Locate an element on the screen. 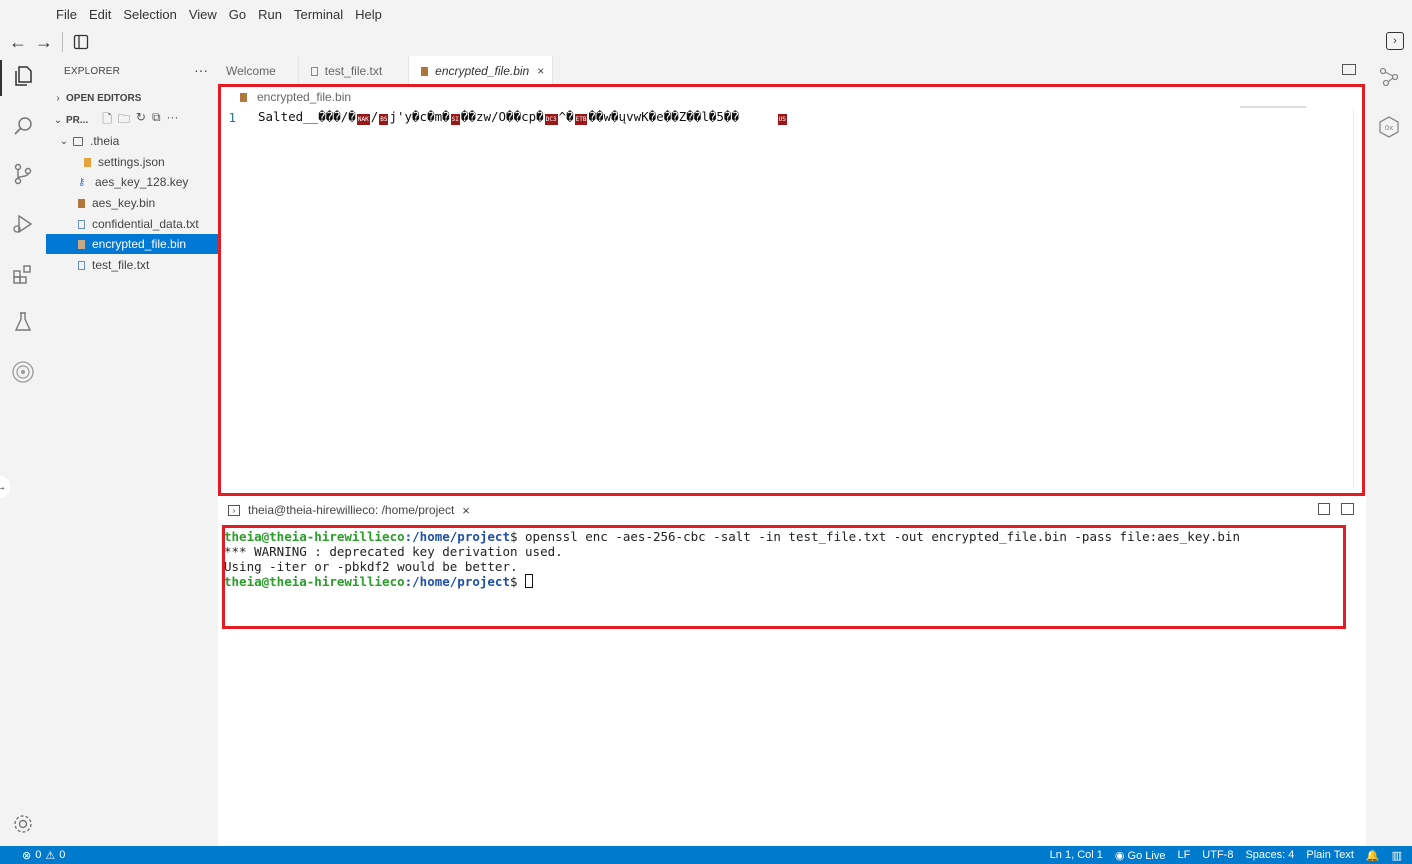  new-folder-icon: 🗀 is located at coordinates (124, 120).